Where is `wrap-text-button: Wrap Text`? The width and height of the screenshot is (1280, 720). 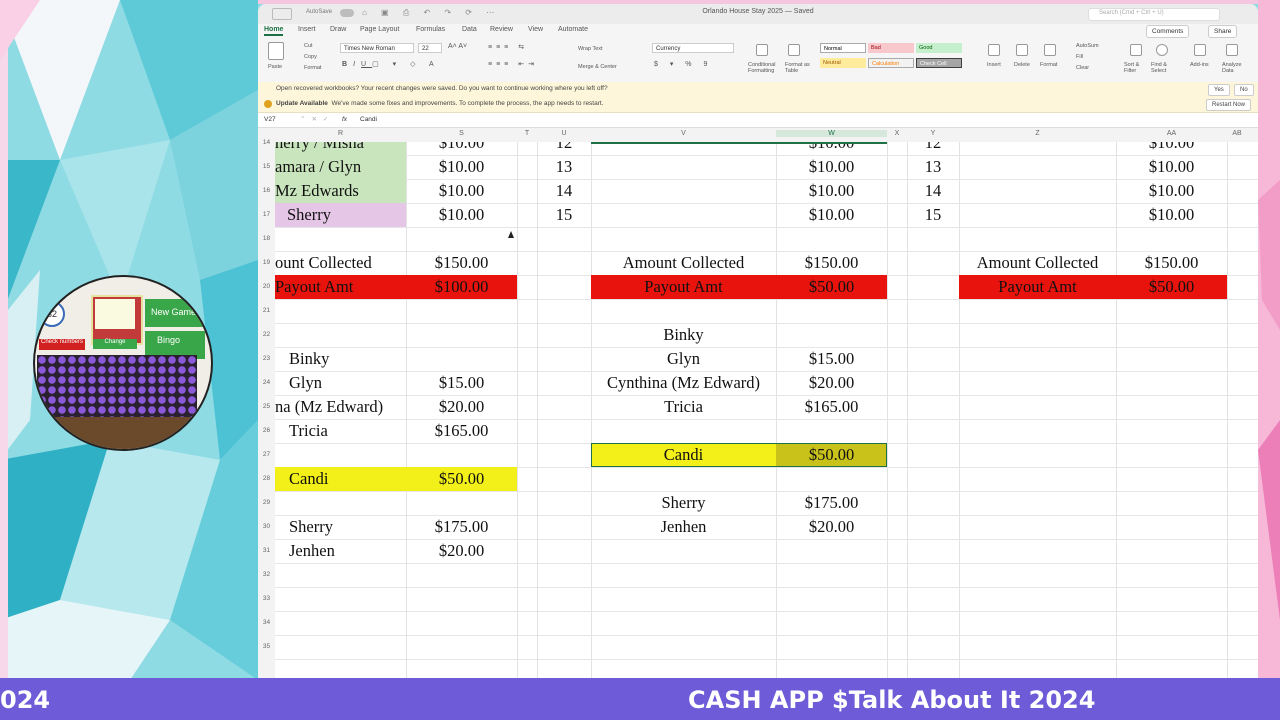
wrap-text-button: Wrap Text is located at coordinates (590, 49).